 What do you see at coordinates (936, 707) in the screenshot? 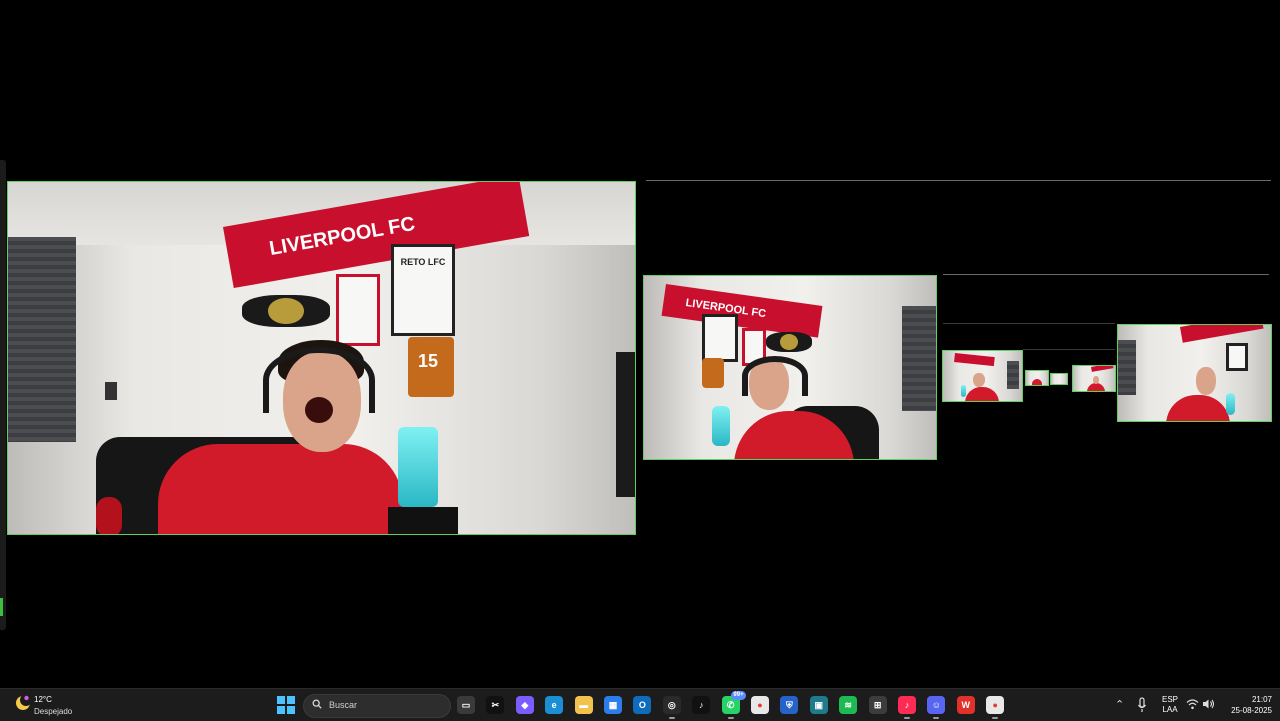
I see `discord-icon: ☺` at bounding box center [936, 707].